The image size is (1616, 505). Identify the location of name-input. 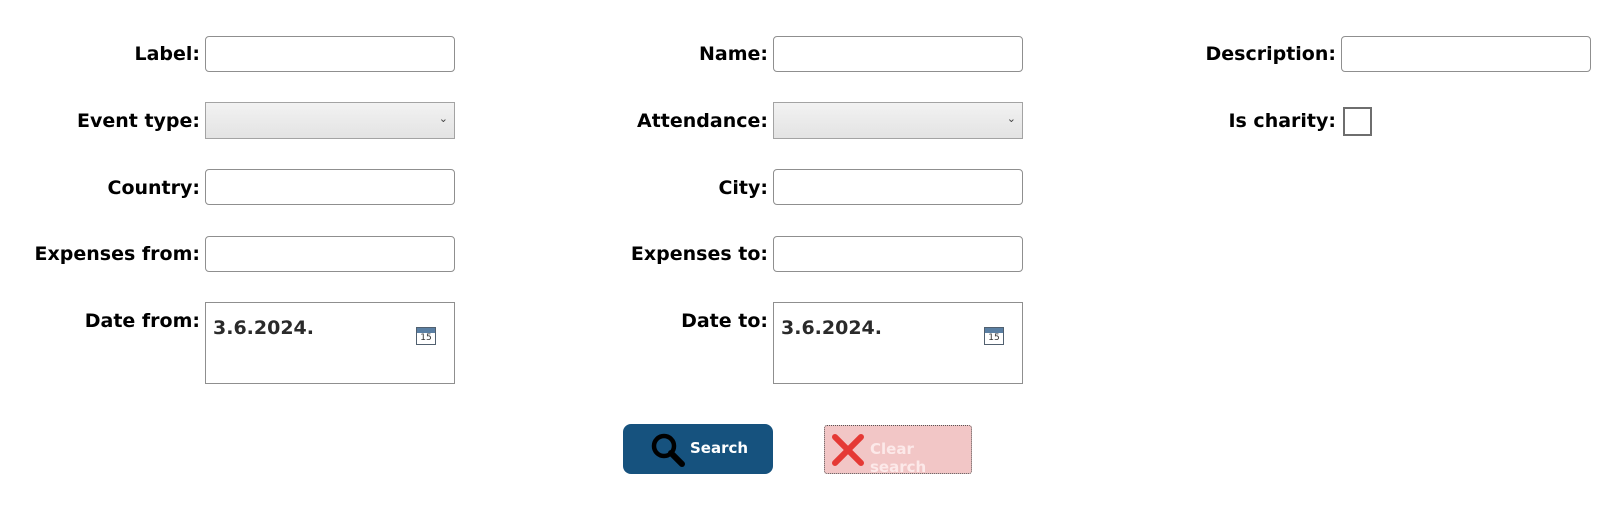
(898, 54).